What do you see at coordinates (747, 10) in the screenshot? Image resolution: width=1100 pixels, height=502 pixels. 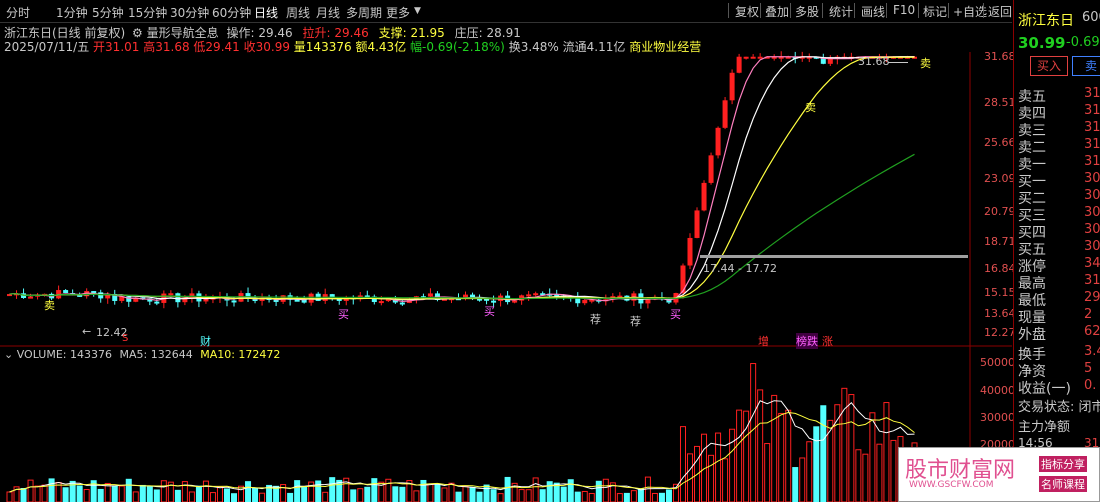 I see `fuquan-button: 复权` at bounding box center [747, 10].